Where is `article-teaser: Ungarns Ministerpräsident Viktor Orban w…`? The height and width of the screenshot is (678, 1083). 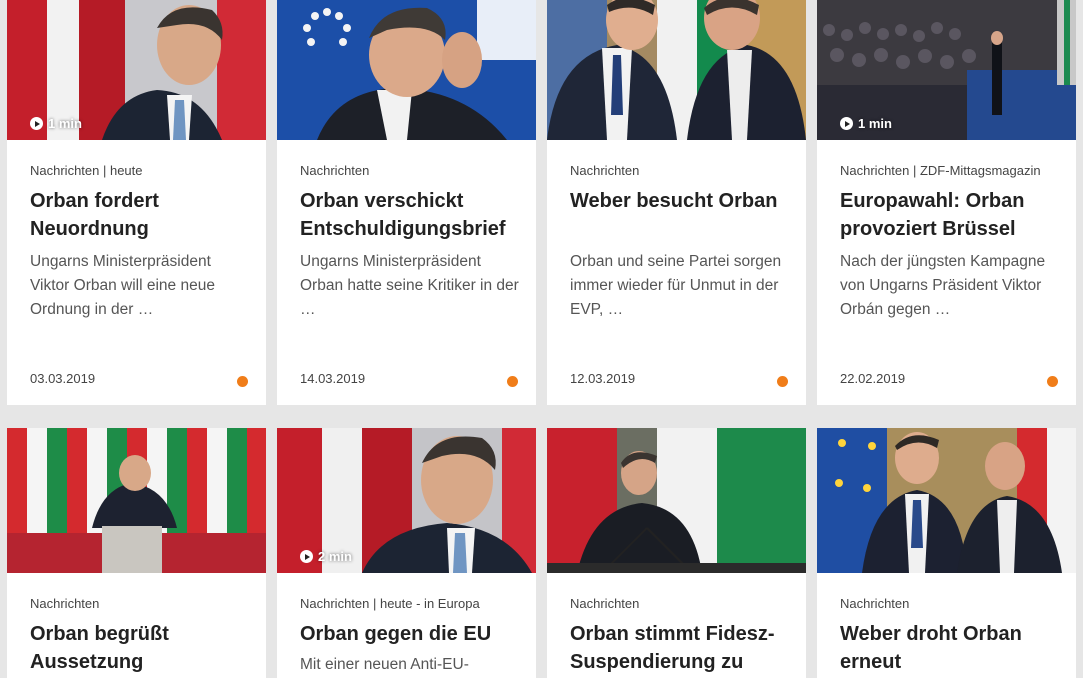
article-teaser: Ungarns Ministerpräsident Viktor Orban w… is located at coordinates (122, 285).